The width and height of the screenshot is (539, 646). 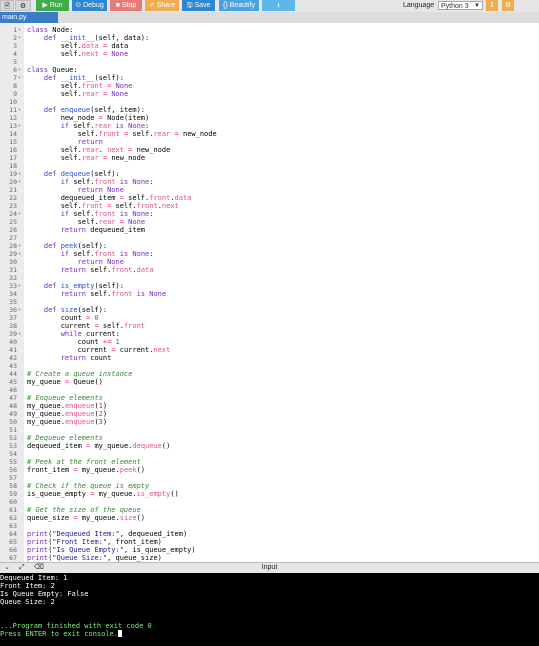 I want to click on run-button: ▶ Run, so click(x=52, y=5).